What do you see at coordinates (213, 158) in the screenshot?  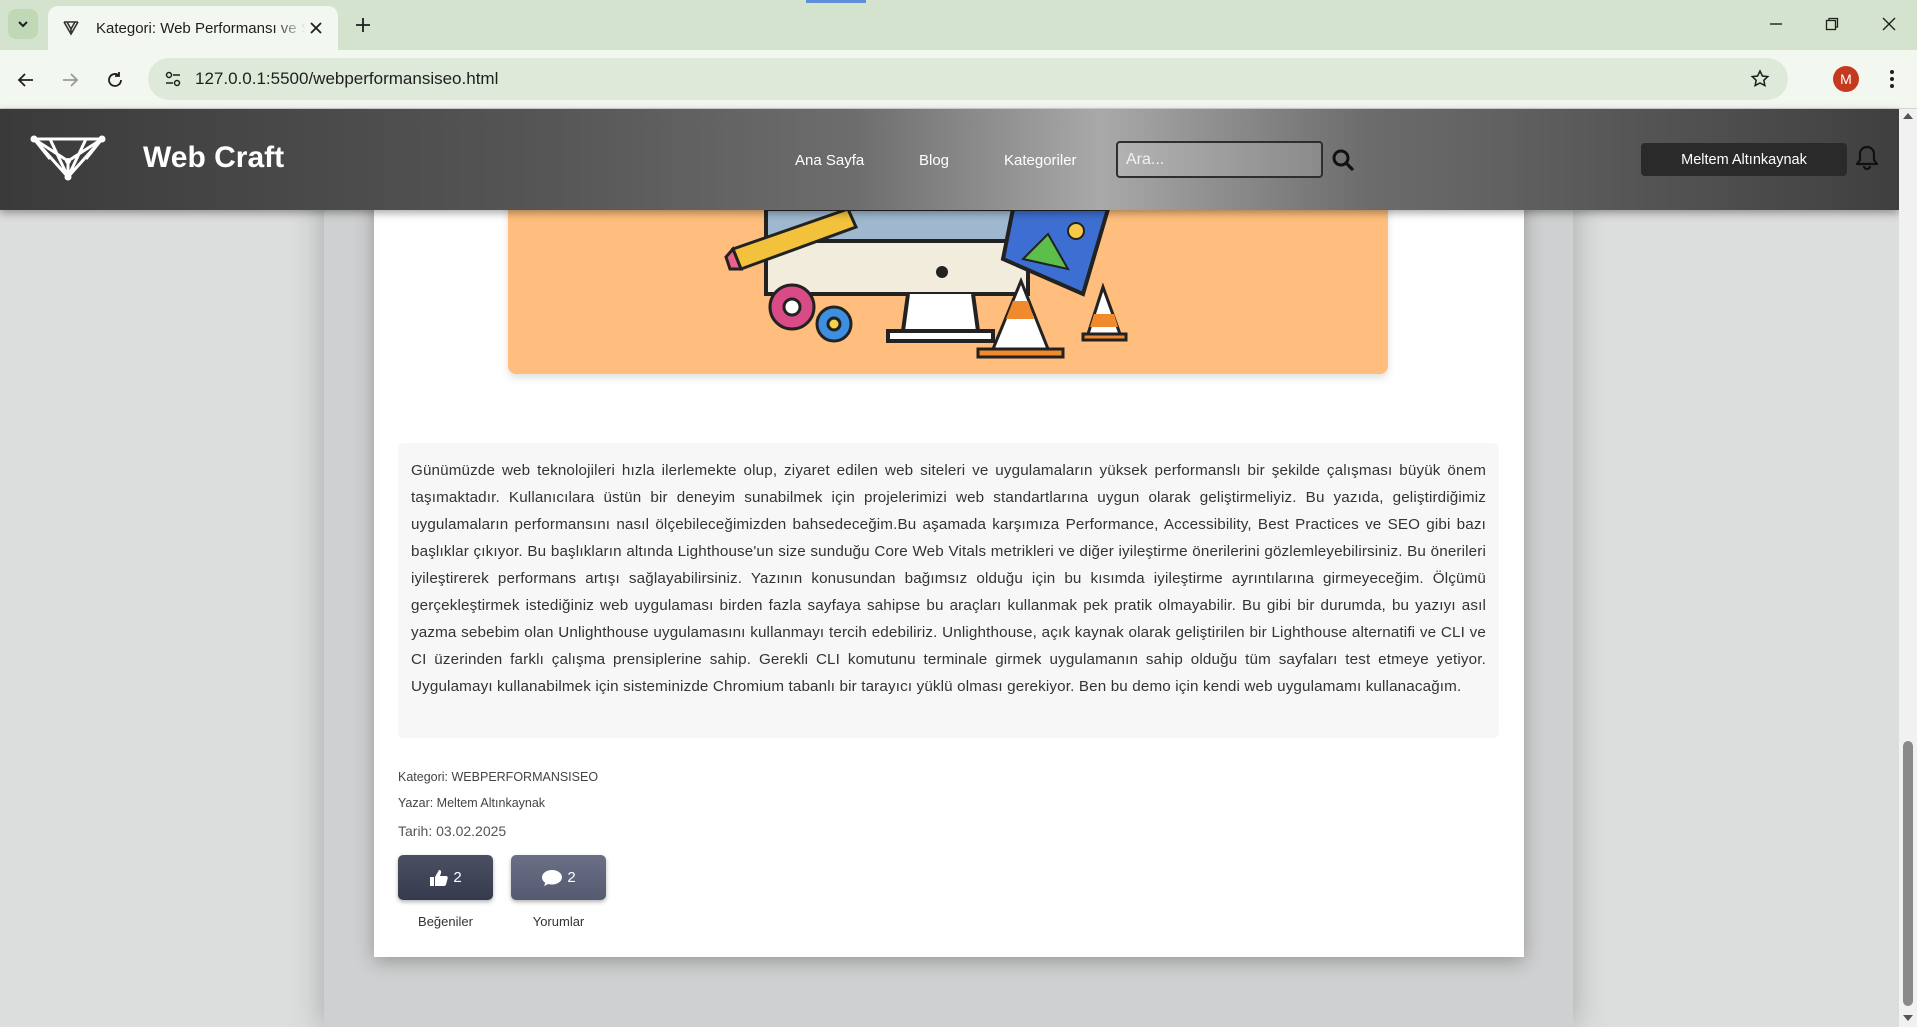 I see `site-brand: Web Craft` at bounding box center [213, 158].